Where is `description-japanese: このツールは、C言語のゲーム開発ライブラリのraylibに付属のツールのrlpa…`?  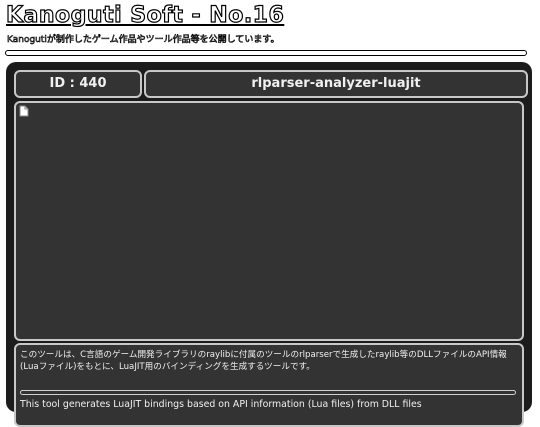 description-japanese: このツールは、C言語のゲーム開発ライブラリのraylibに付属のツールのrlpa… is located at coordinates (263, 361).